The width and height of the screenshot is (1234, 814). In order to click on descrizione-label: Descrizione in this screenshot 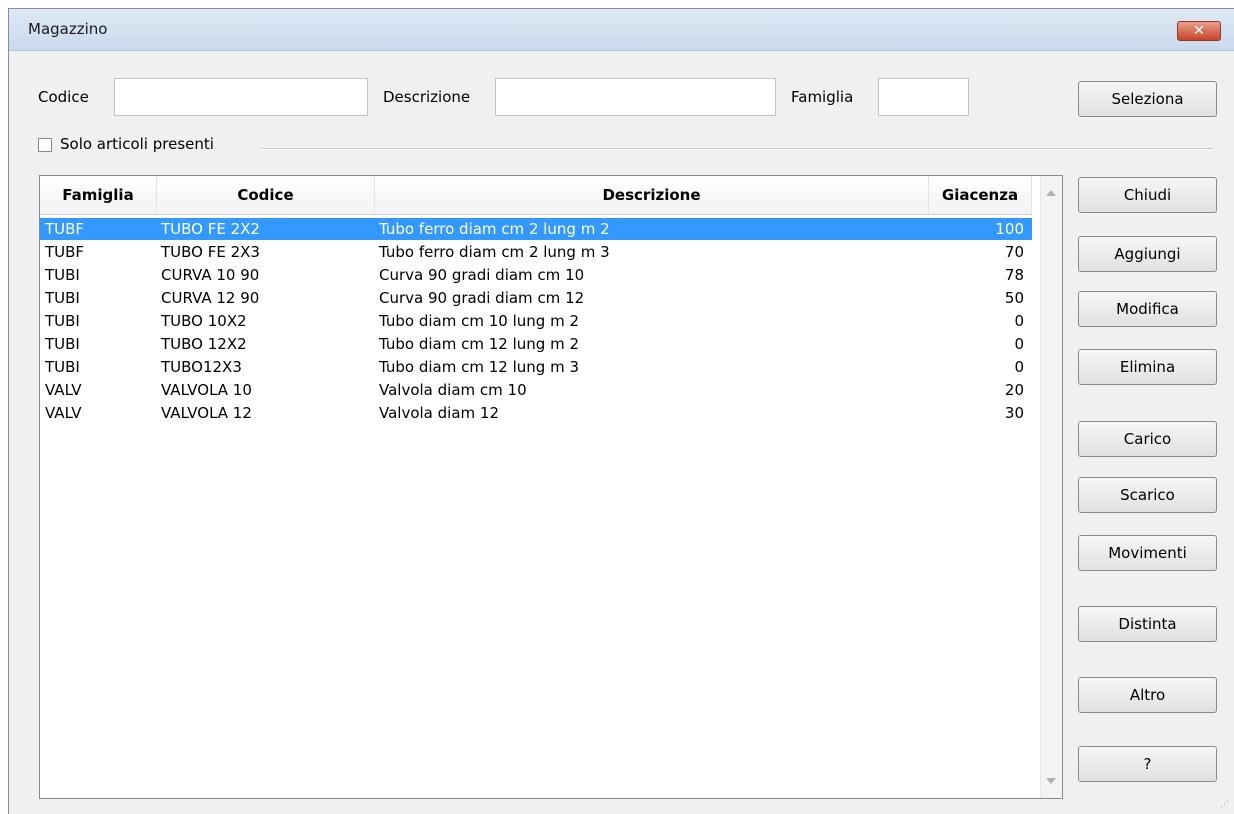, I will do `click(427, 97)`.